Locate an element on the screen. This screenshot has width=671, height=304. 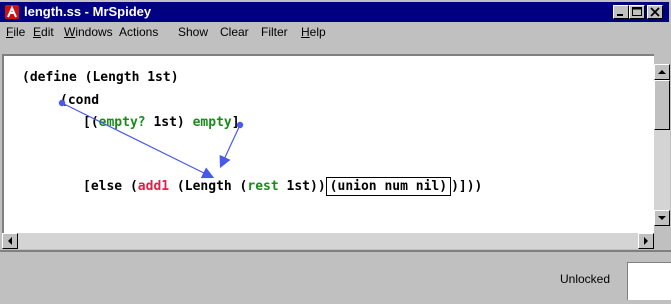
add1-call: add1 is located at coordinates (153, 186).